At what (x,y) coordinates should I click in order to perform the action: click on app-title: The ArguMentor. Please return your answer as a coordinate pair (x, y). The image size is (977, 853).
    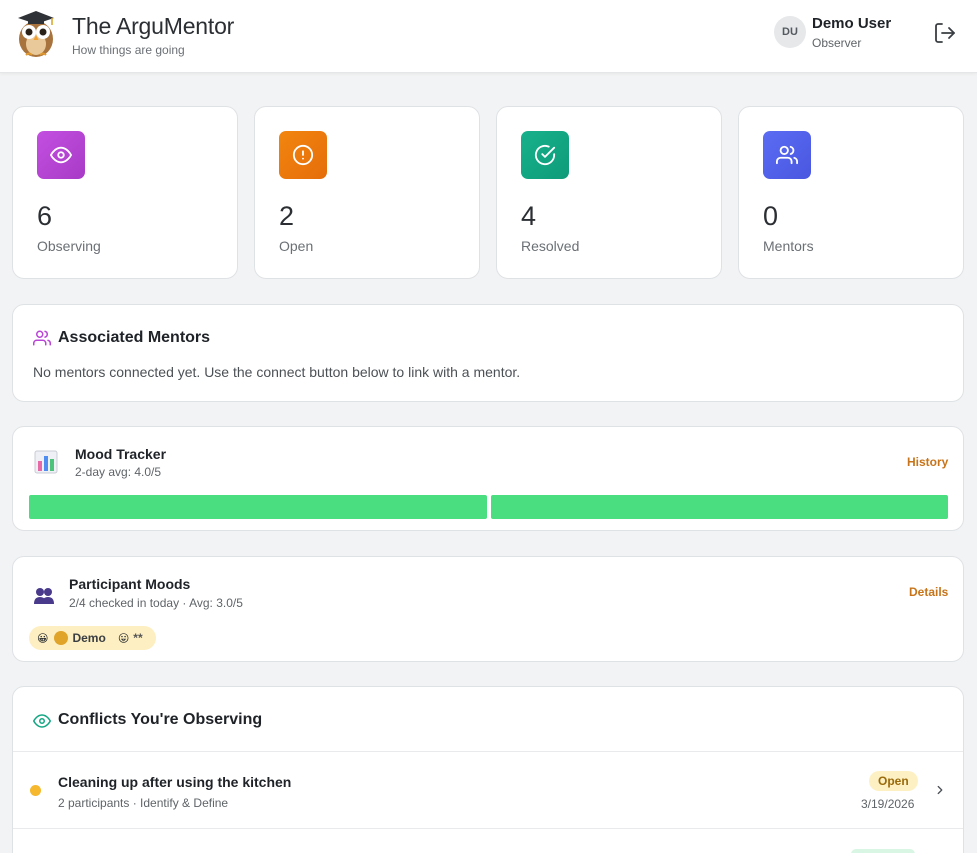
    Looking at the image, I should click on (153, 26).